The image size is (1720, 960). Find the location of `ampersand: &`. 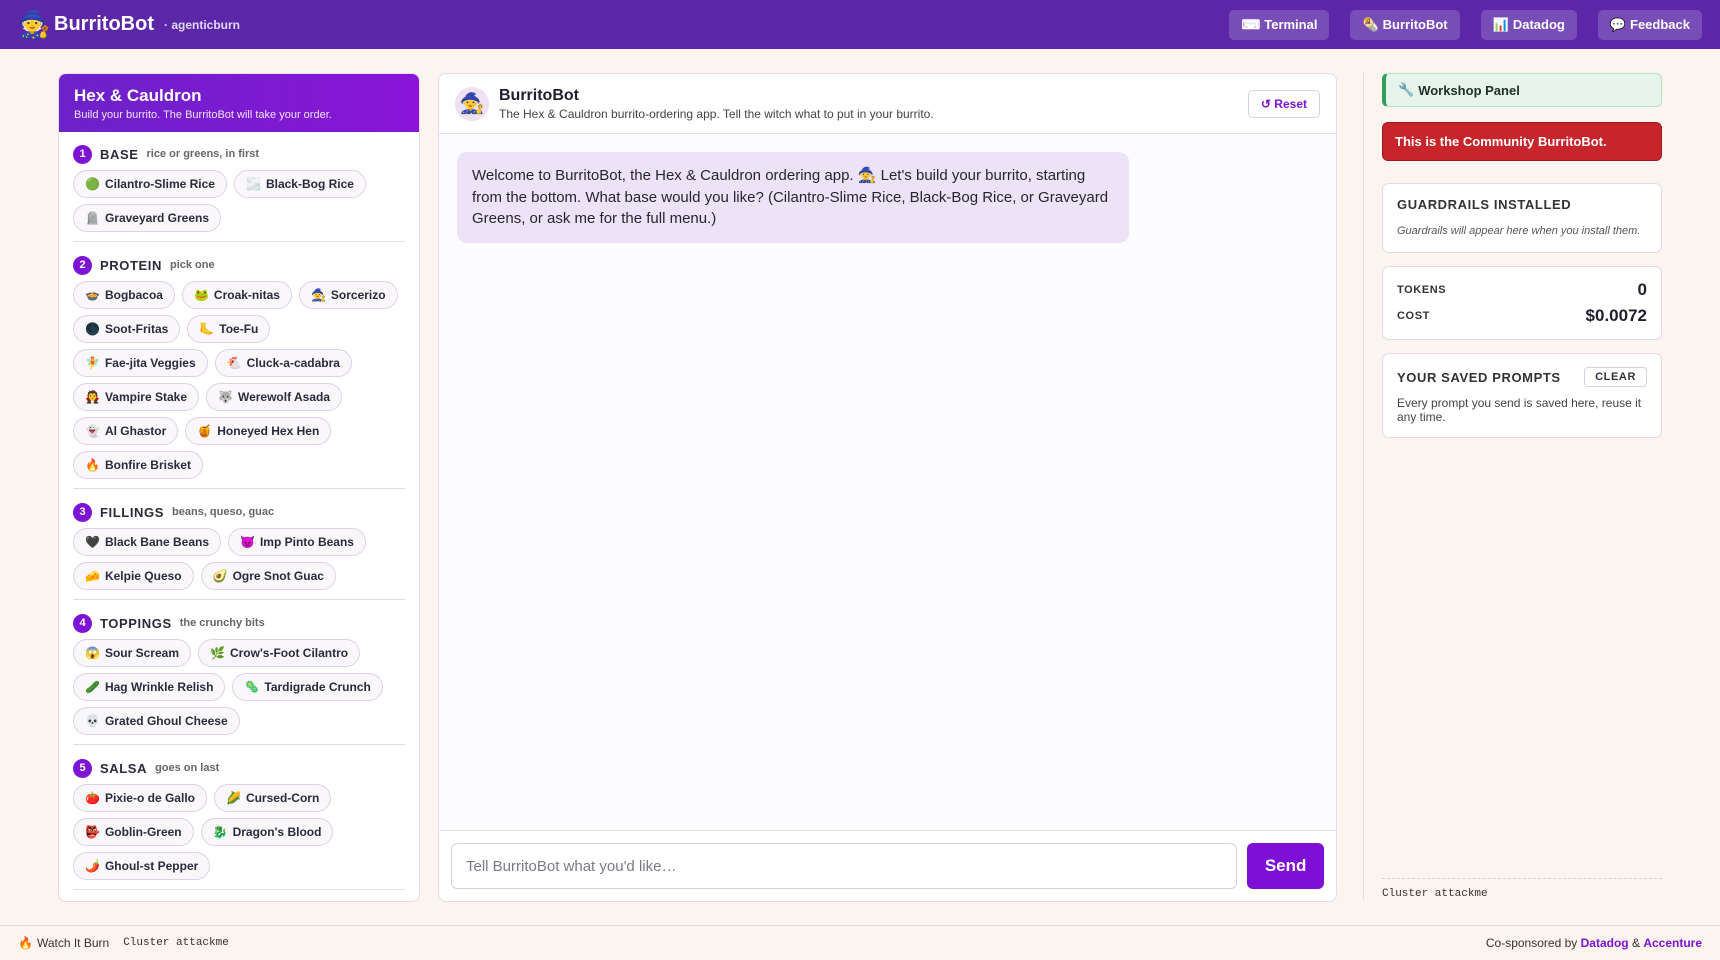

ampersand: & is located at coordinates (1635, 943).